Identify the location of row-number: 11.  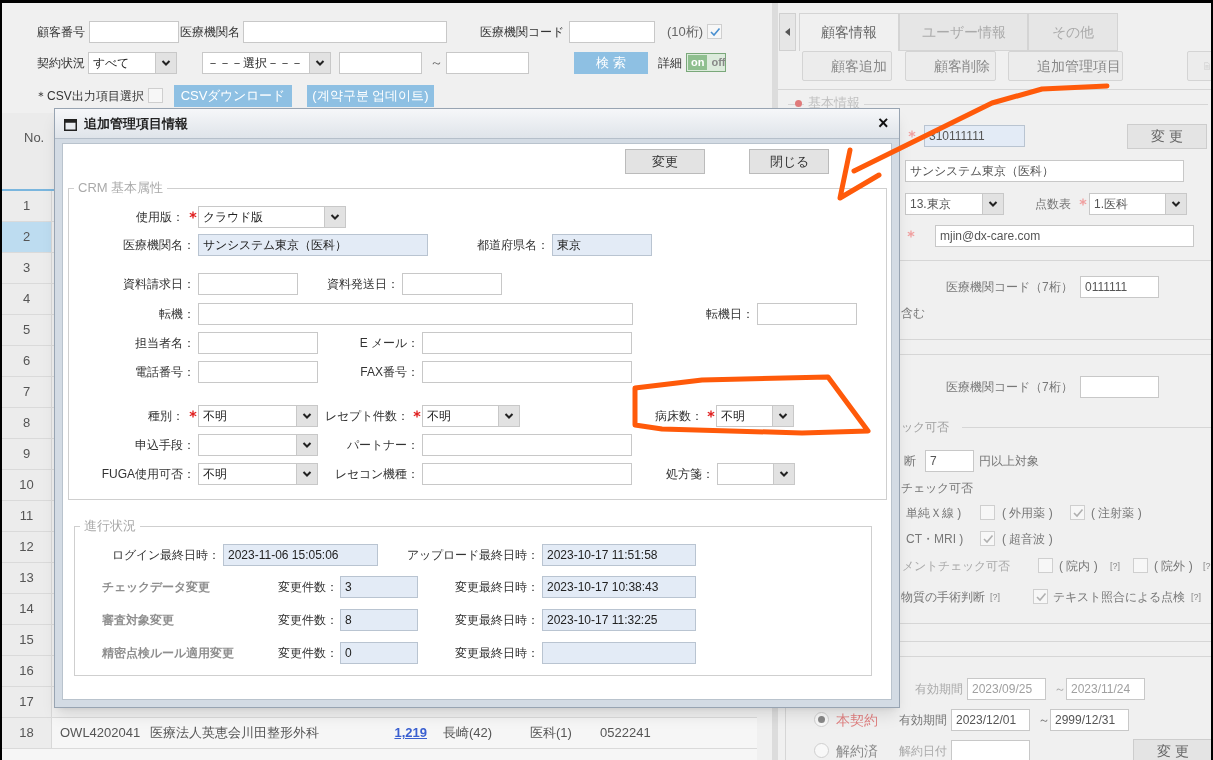
(27, 516).